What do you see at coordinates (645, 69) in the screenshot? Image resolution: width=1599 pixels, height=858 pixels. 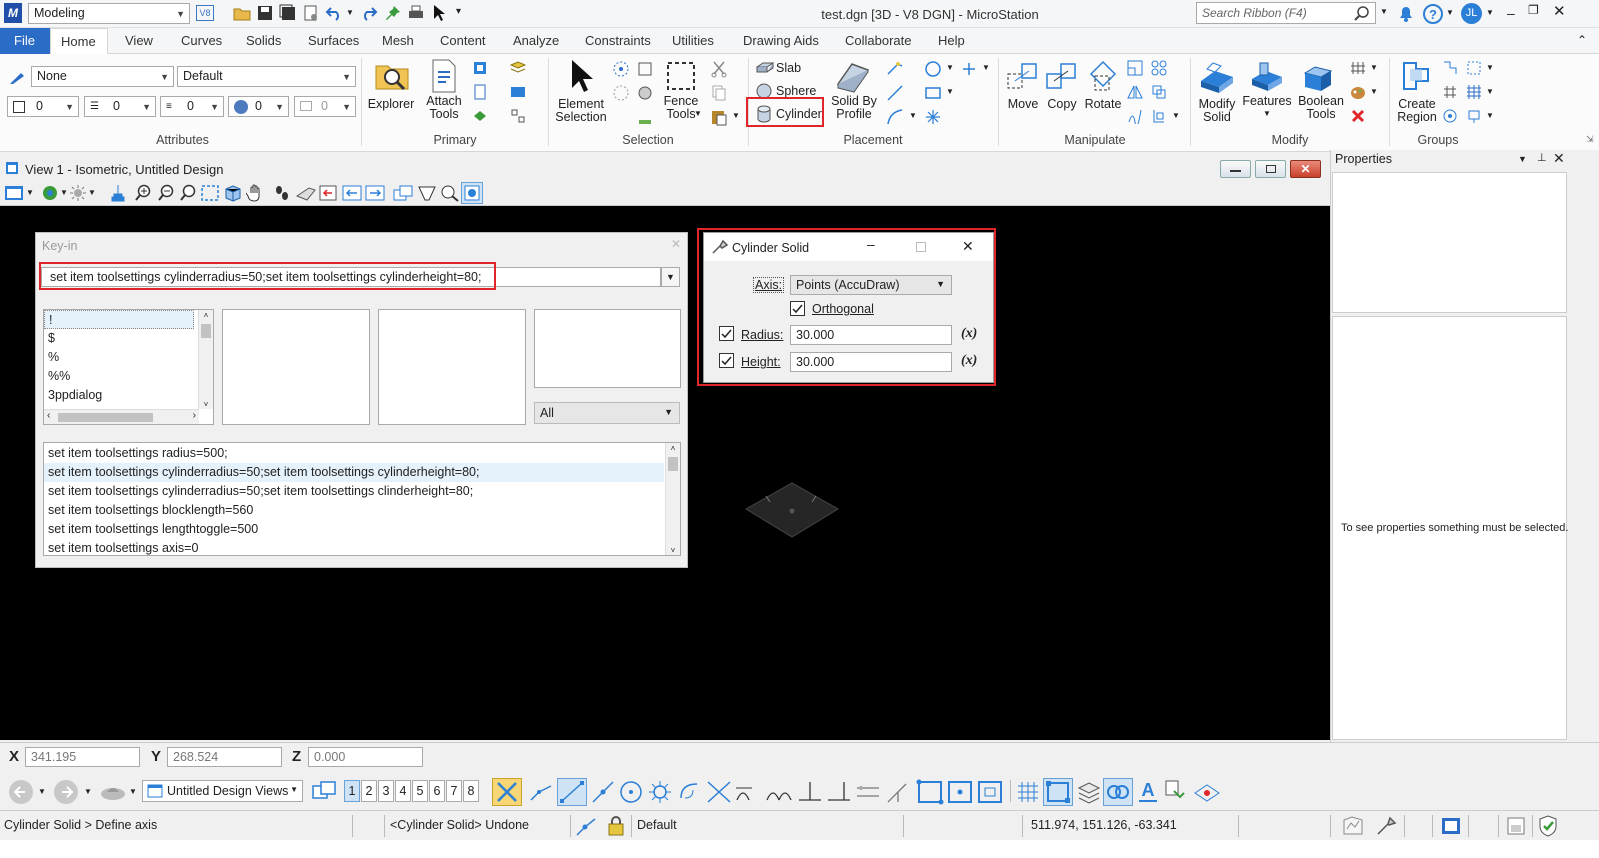 I see `select-by-attributes-icon` at bounding box center [645, 69].